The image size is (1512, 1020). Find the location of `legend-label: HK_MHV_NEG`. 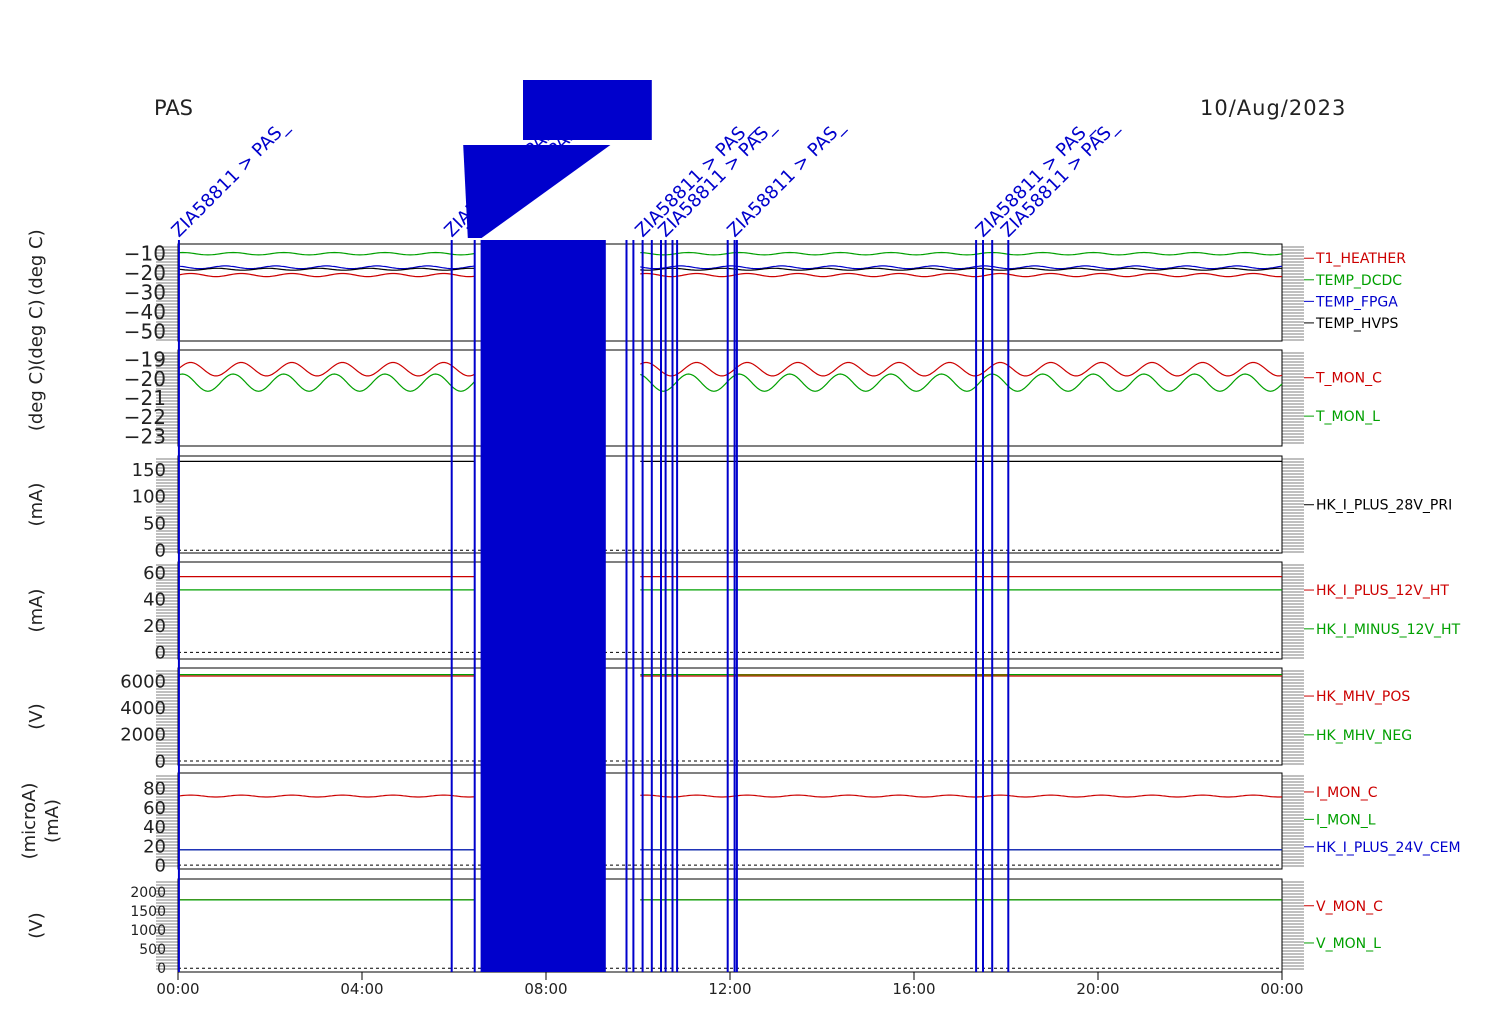

legend-label: HK_MHV_NEG is located at coordinates (1364, 736).